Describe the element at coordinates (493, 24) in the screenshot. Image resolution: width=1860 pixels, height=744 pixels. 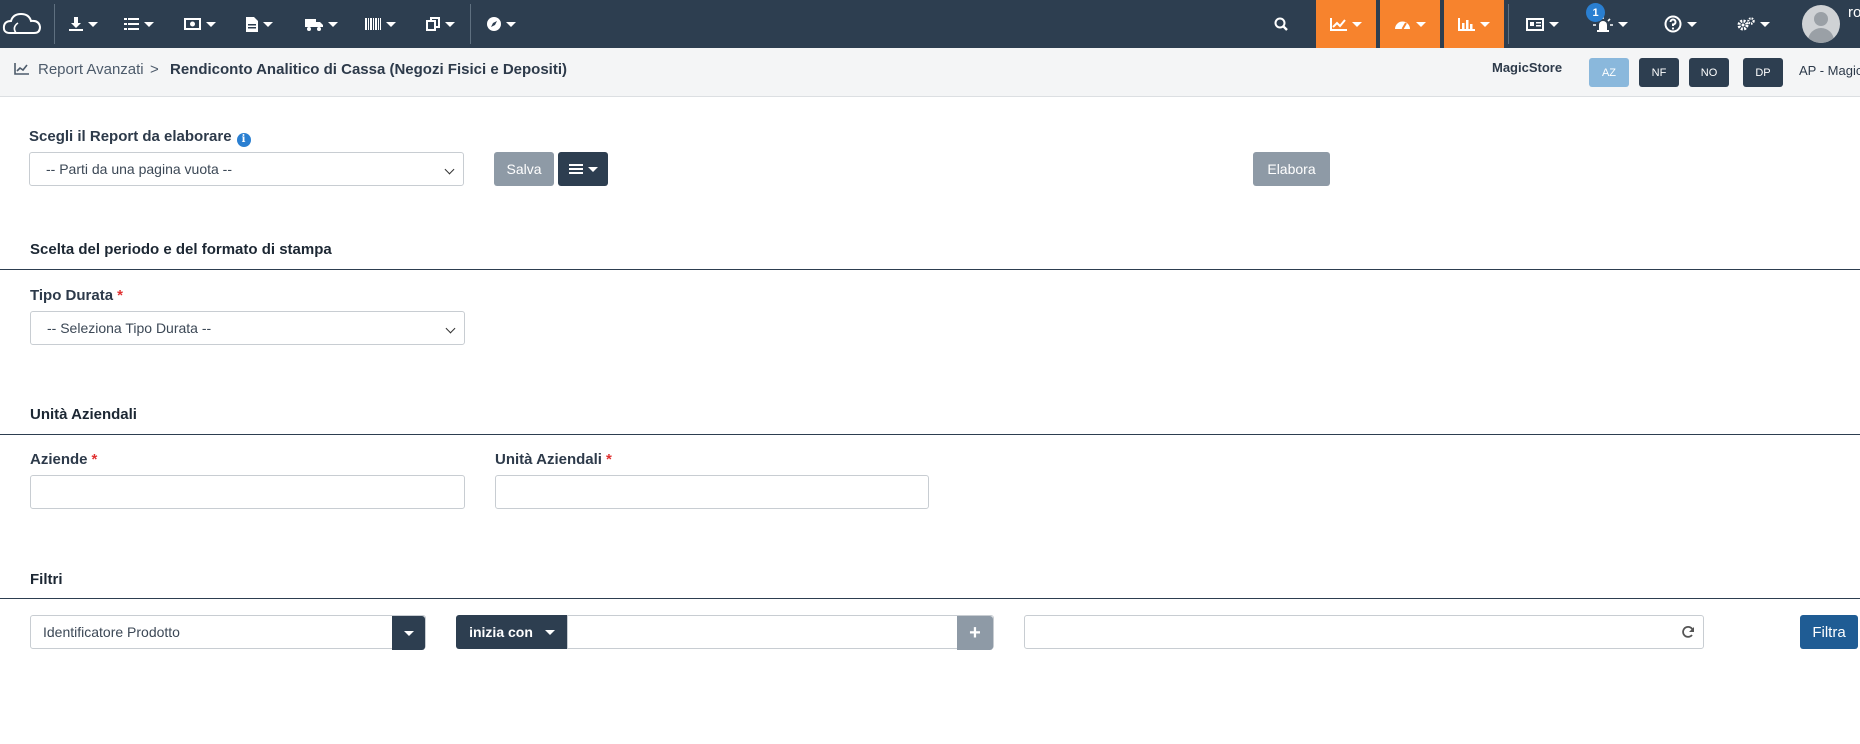
I see `compass-icon` at that location.